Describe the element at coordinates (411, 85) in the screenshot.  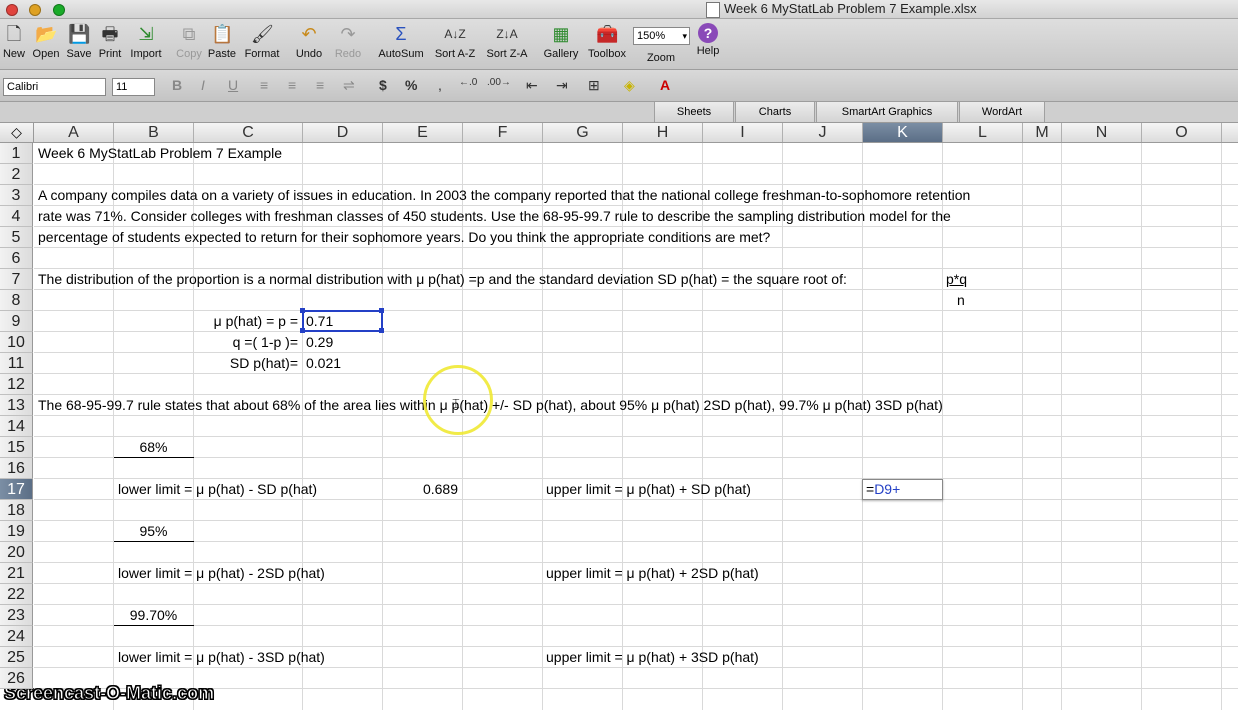
I see `percent-format-icon: %` at that location.